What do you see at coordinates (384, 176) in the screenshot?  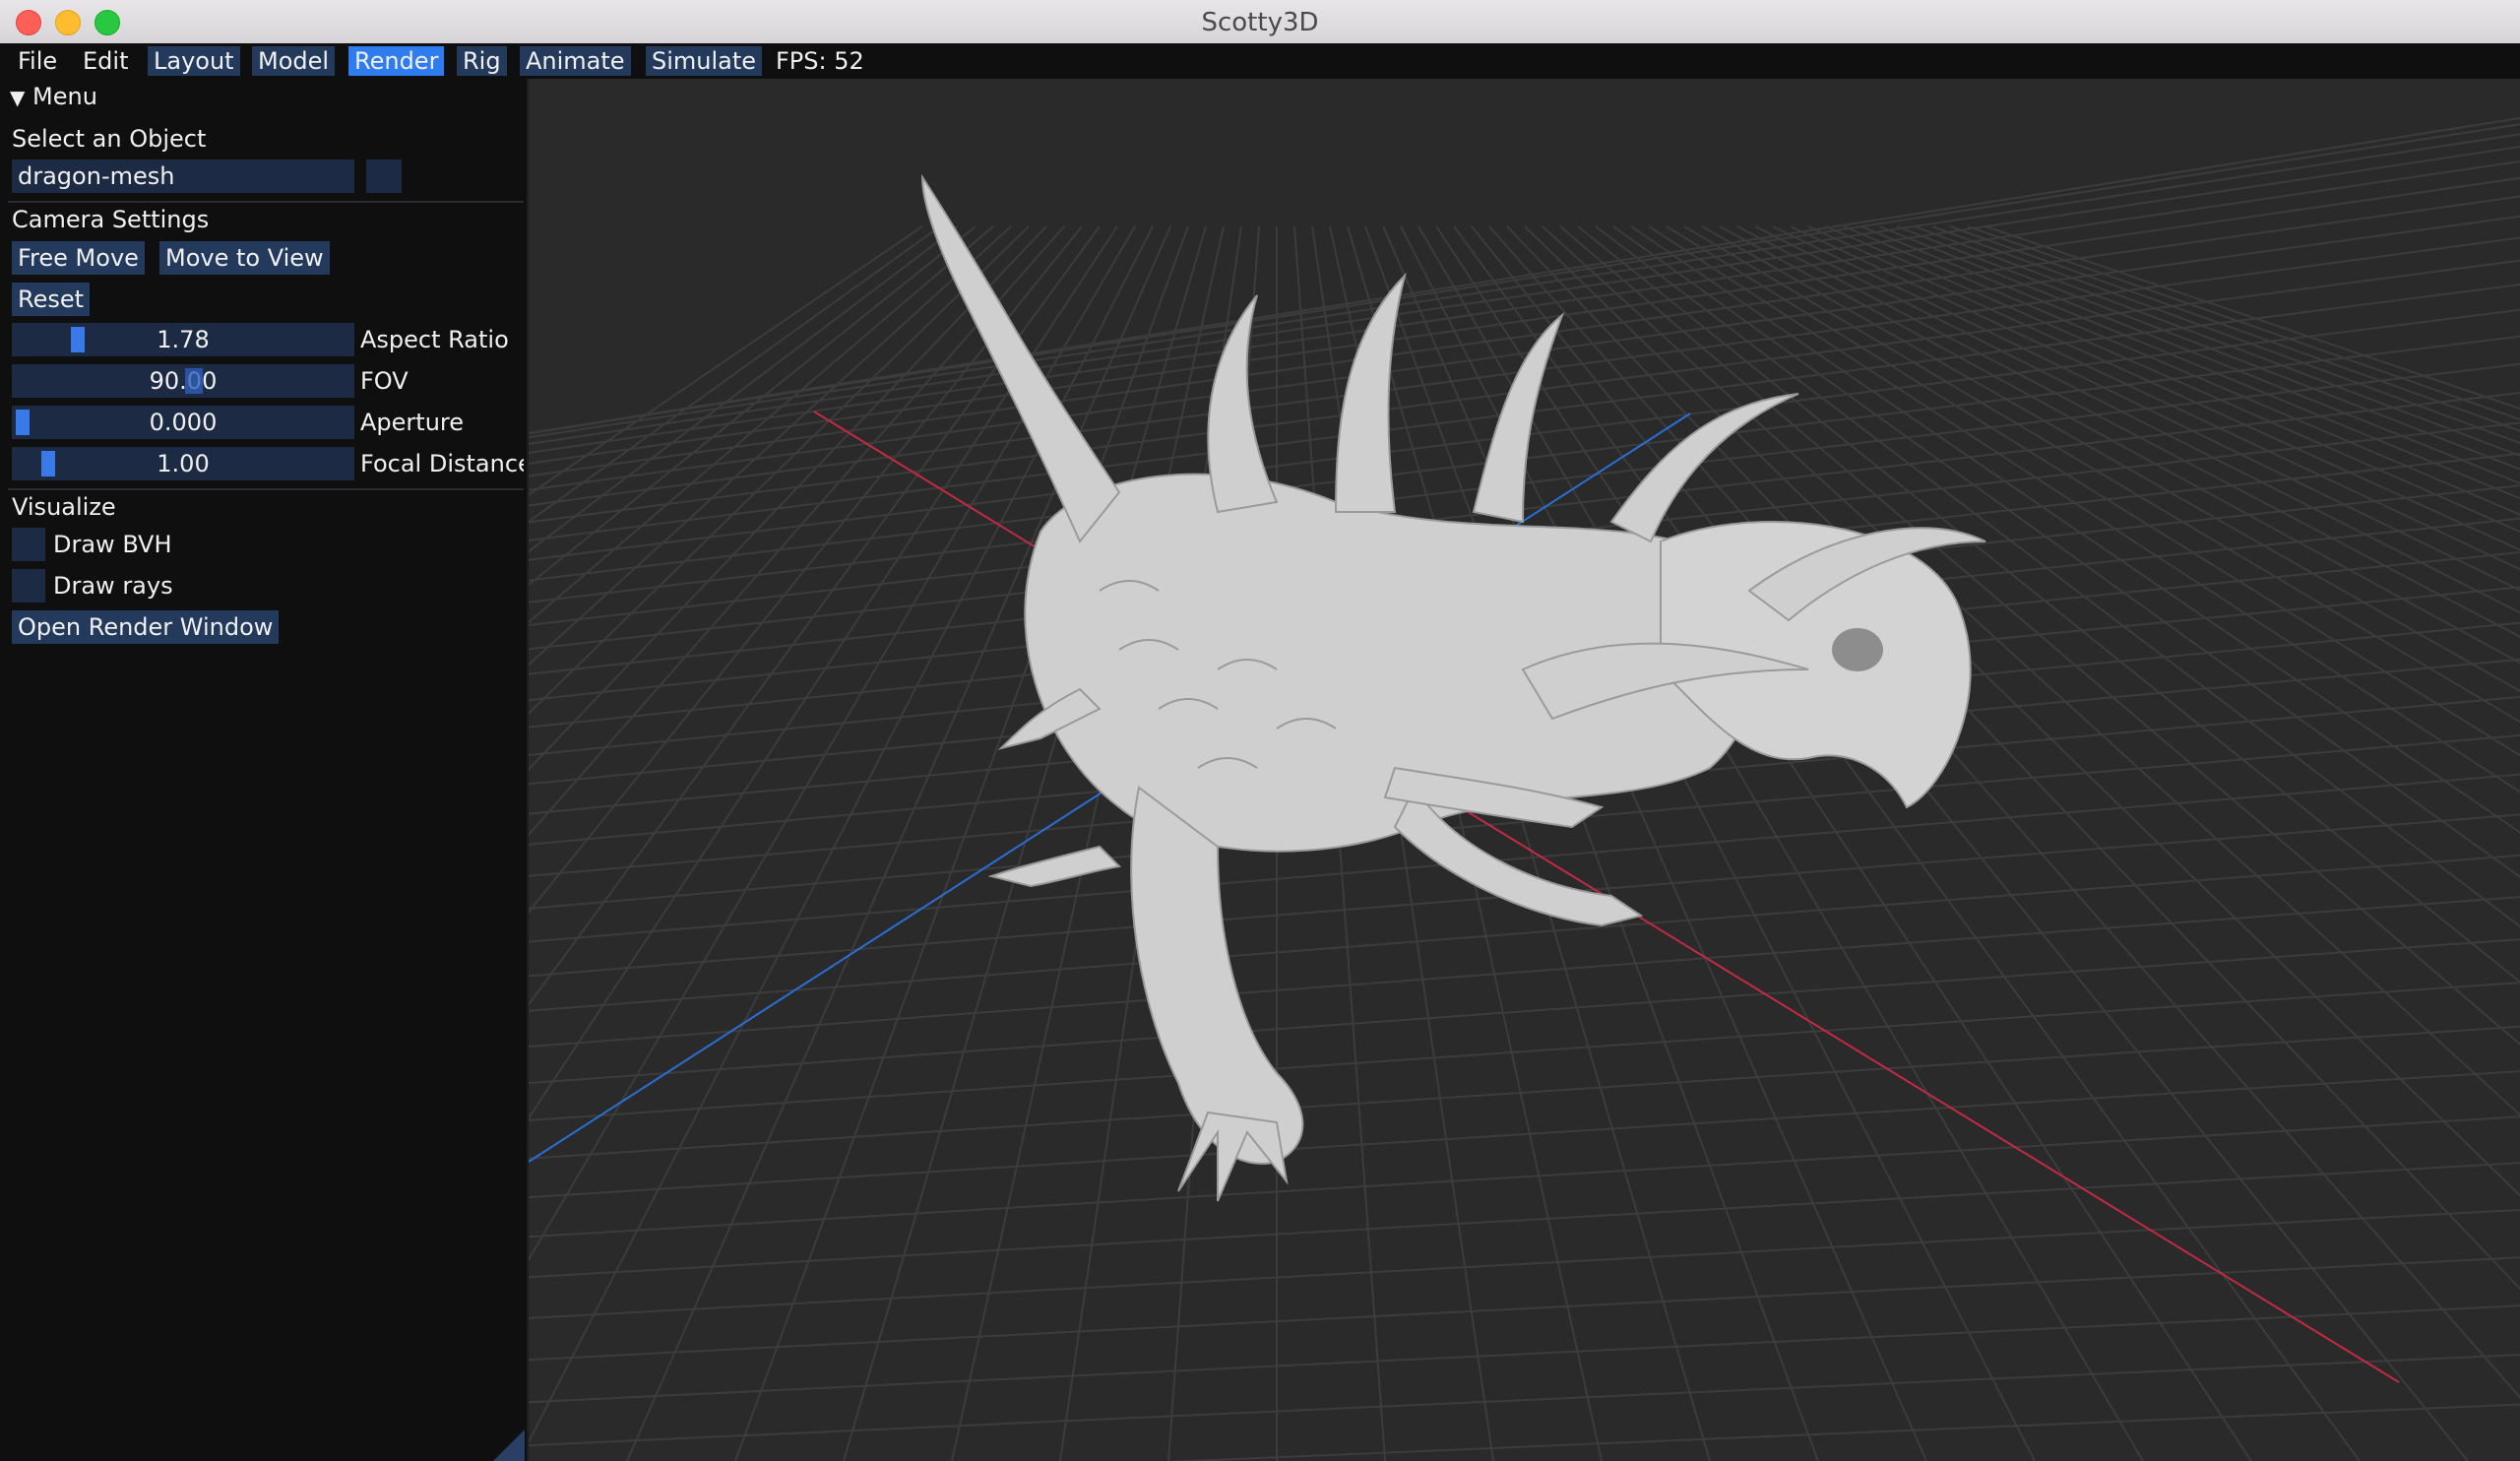 I see `object-dropdown-arrow-button` at bounding box center [384, 176].